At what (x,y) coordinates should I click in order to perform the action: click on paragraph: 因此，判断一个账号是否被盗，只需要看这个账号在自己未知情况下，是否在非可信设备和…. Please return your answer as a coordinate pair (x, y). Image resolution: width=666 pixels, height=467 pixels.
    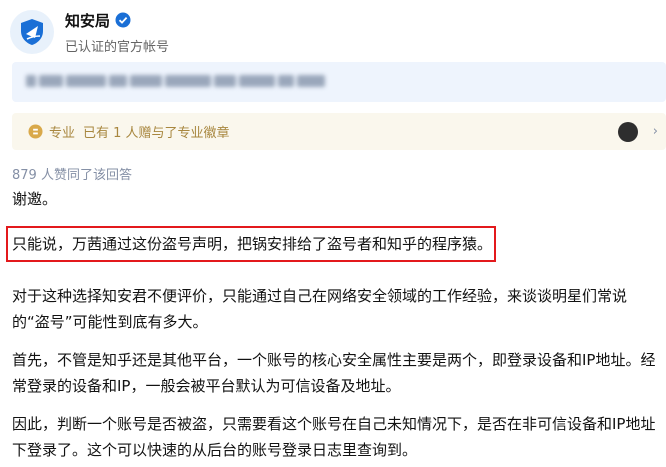
    Looking at the image, I should click on (334, 437).